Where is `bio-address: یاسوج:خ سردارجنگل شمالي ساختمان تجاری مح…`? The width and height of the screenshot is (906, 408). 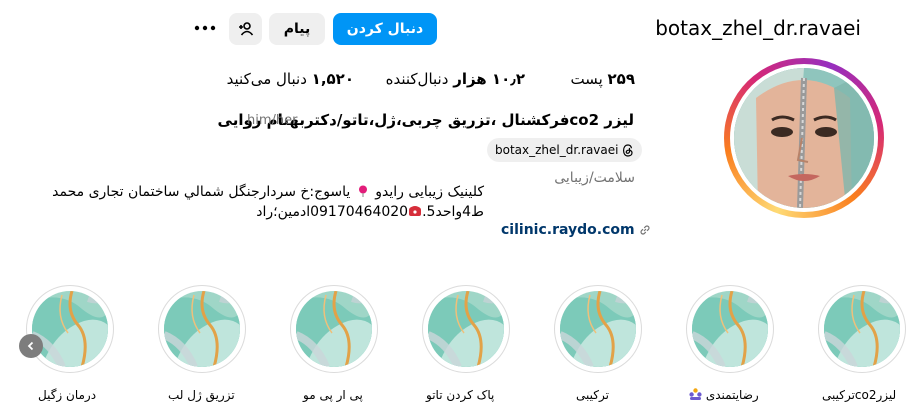
bio-address: یاسوج:خ سردارجنگل شمالي ساختمان تجاری مح… is located at coordinates (201, 192).